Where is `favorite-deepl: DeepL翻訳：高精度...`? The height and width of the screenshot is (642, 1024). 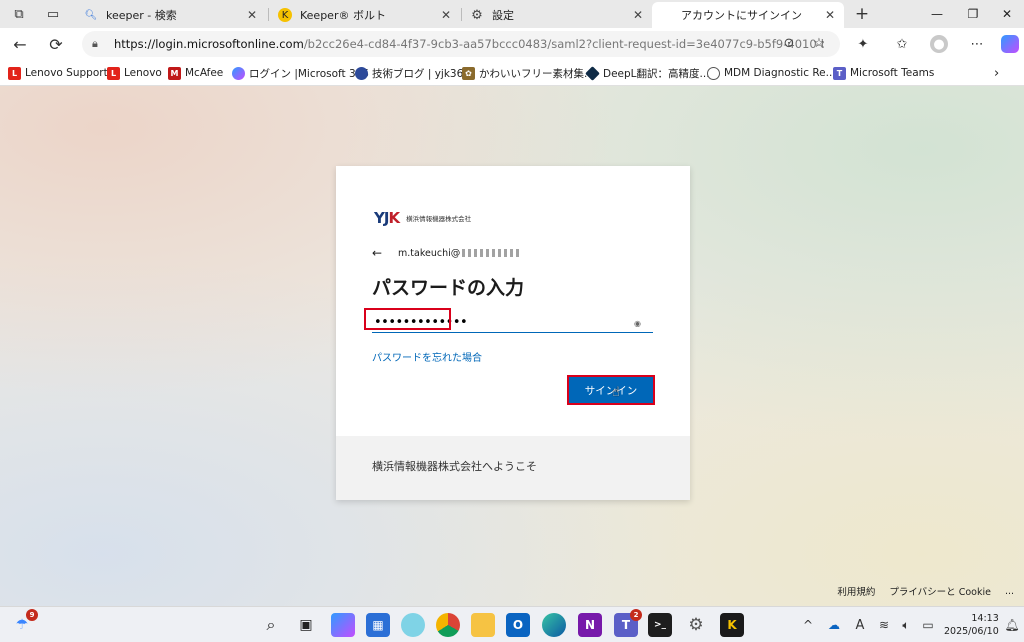 favorite-deepl: DeepL翻訳：高精度... is located at coordinates (647, 73).